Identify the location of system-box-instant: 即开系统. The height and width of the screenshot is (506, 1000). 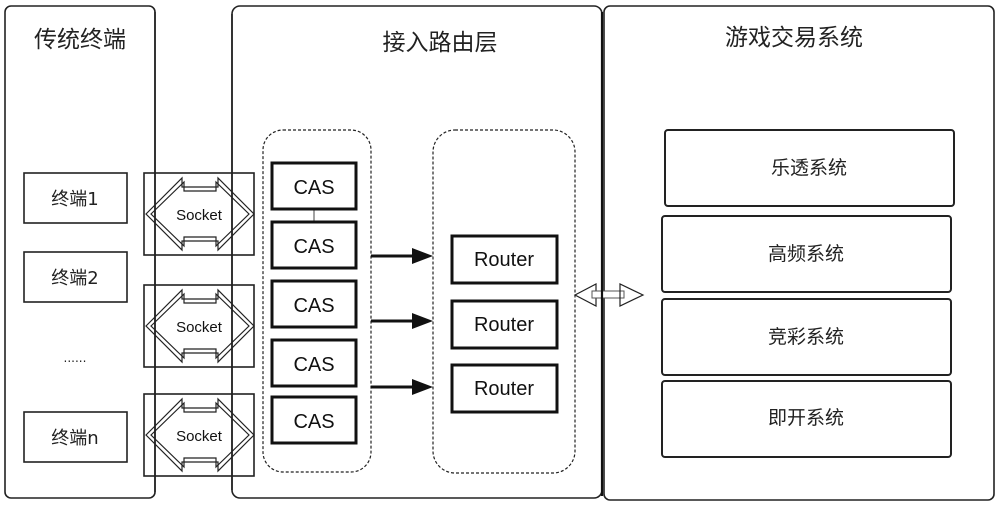
(806, 419).